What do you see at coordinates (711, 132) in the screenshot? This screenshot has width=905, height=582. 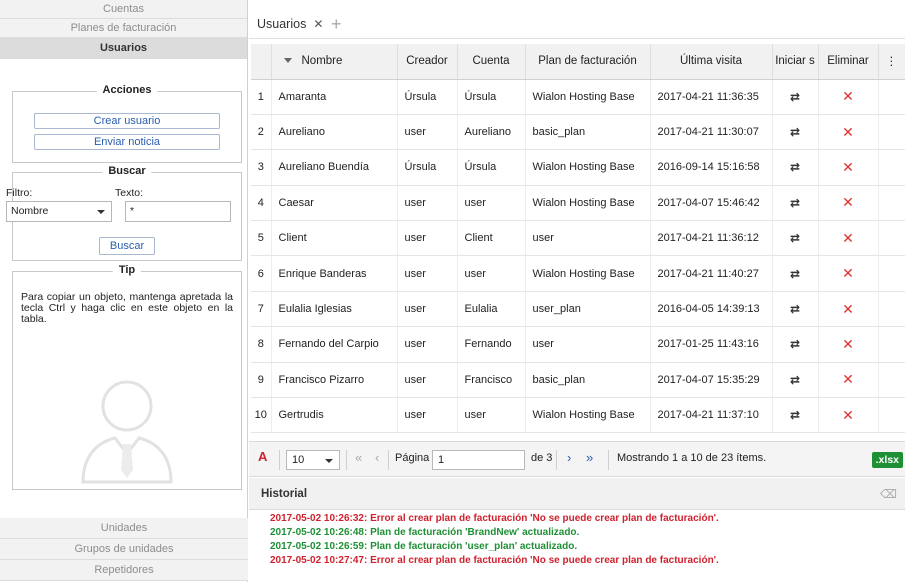 I see `last-visit: 2017-04-21 11:30:07` at bounding box center [711, 132].